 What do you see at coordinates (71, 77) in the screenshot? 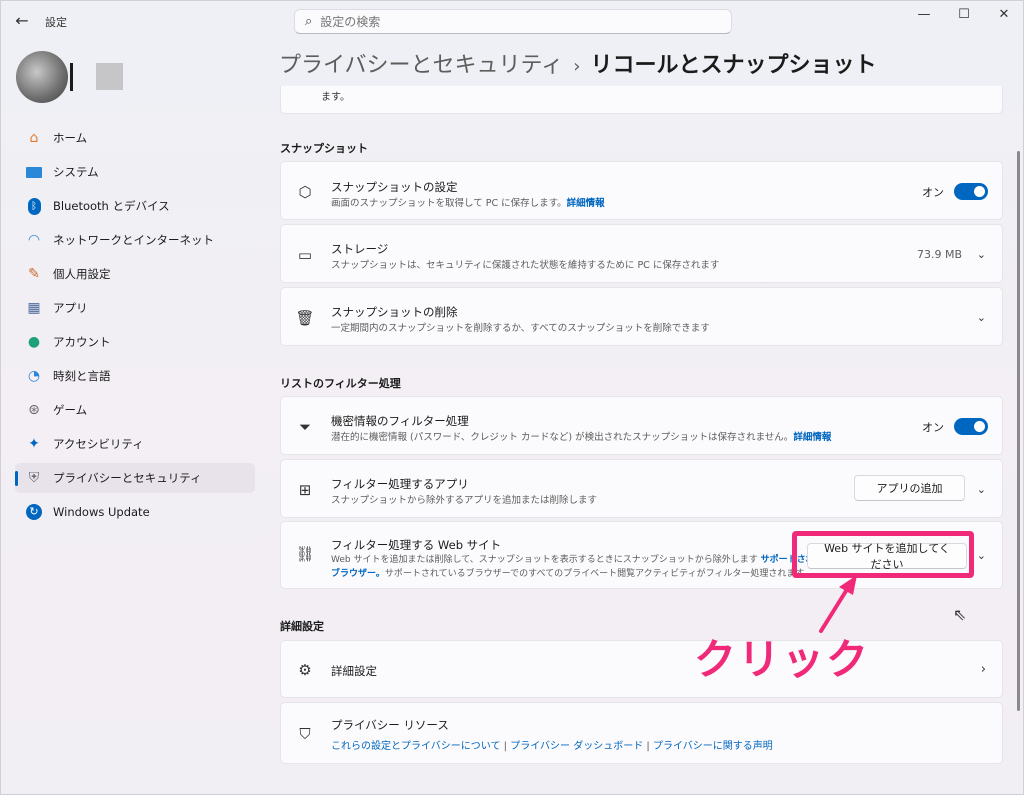
I see `avatar-divider` at bounding box center [71, 77].